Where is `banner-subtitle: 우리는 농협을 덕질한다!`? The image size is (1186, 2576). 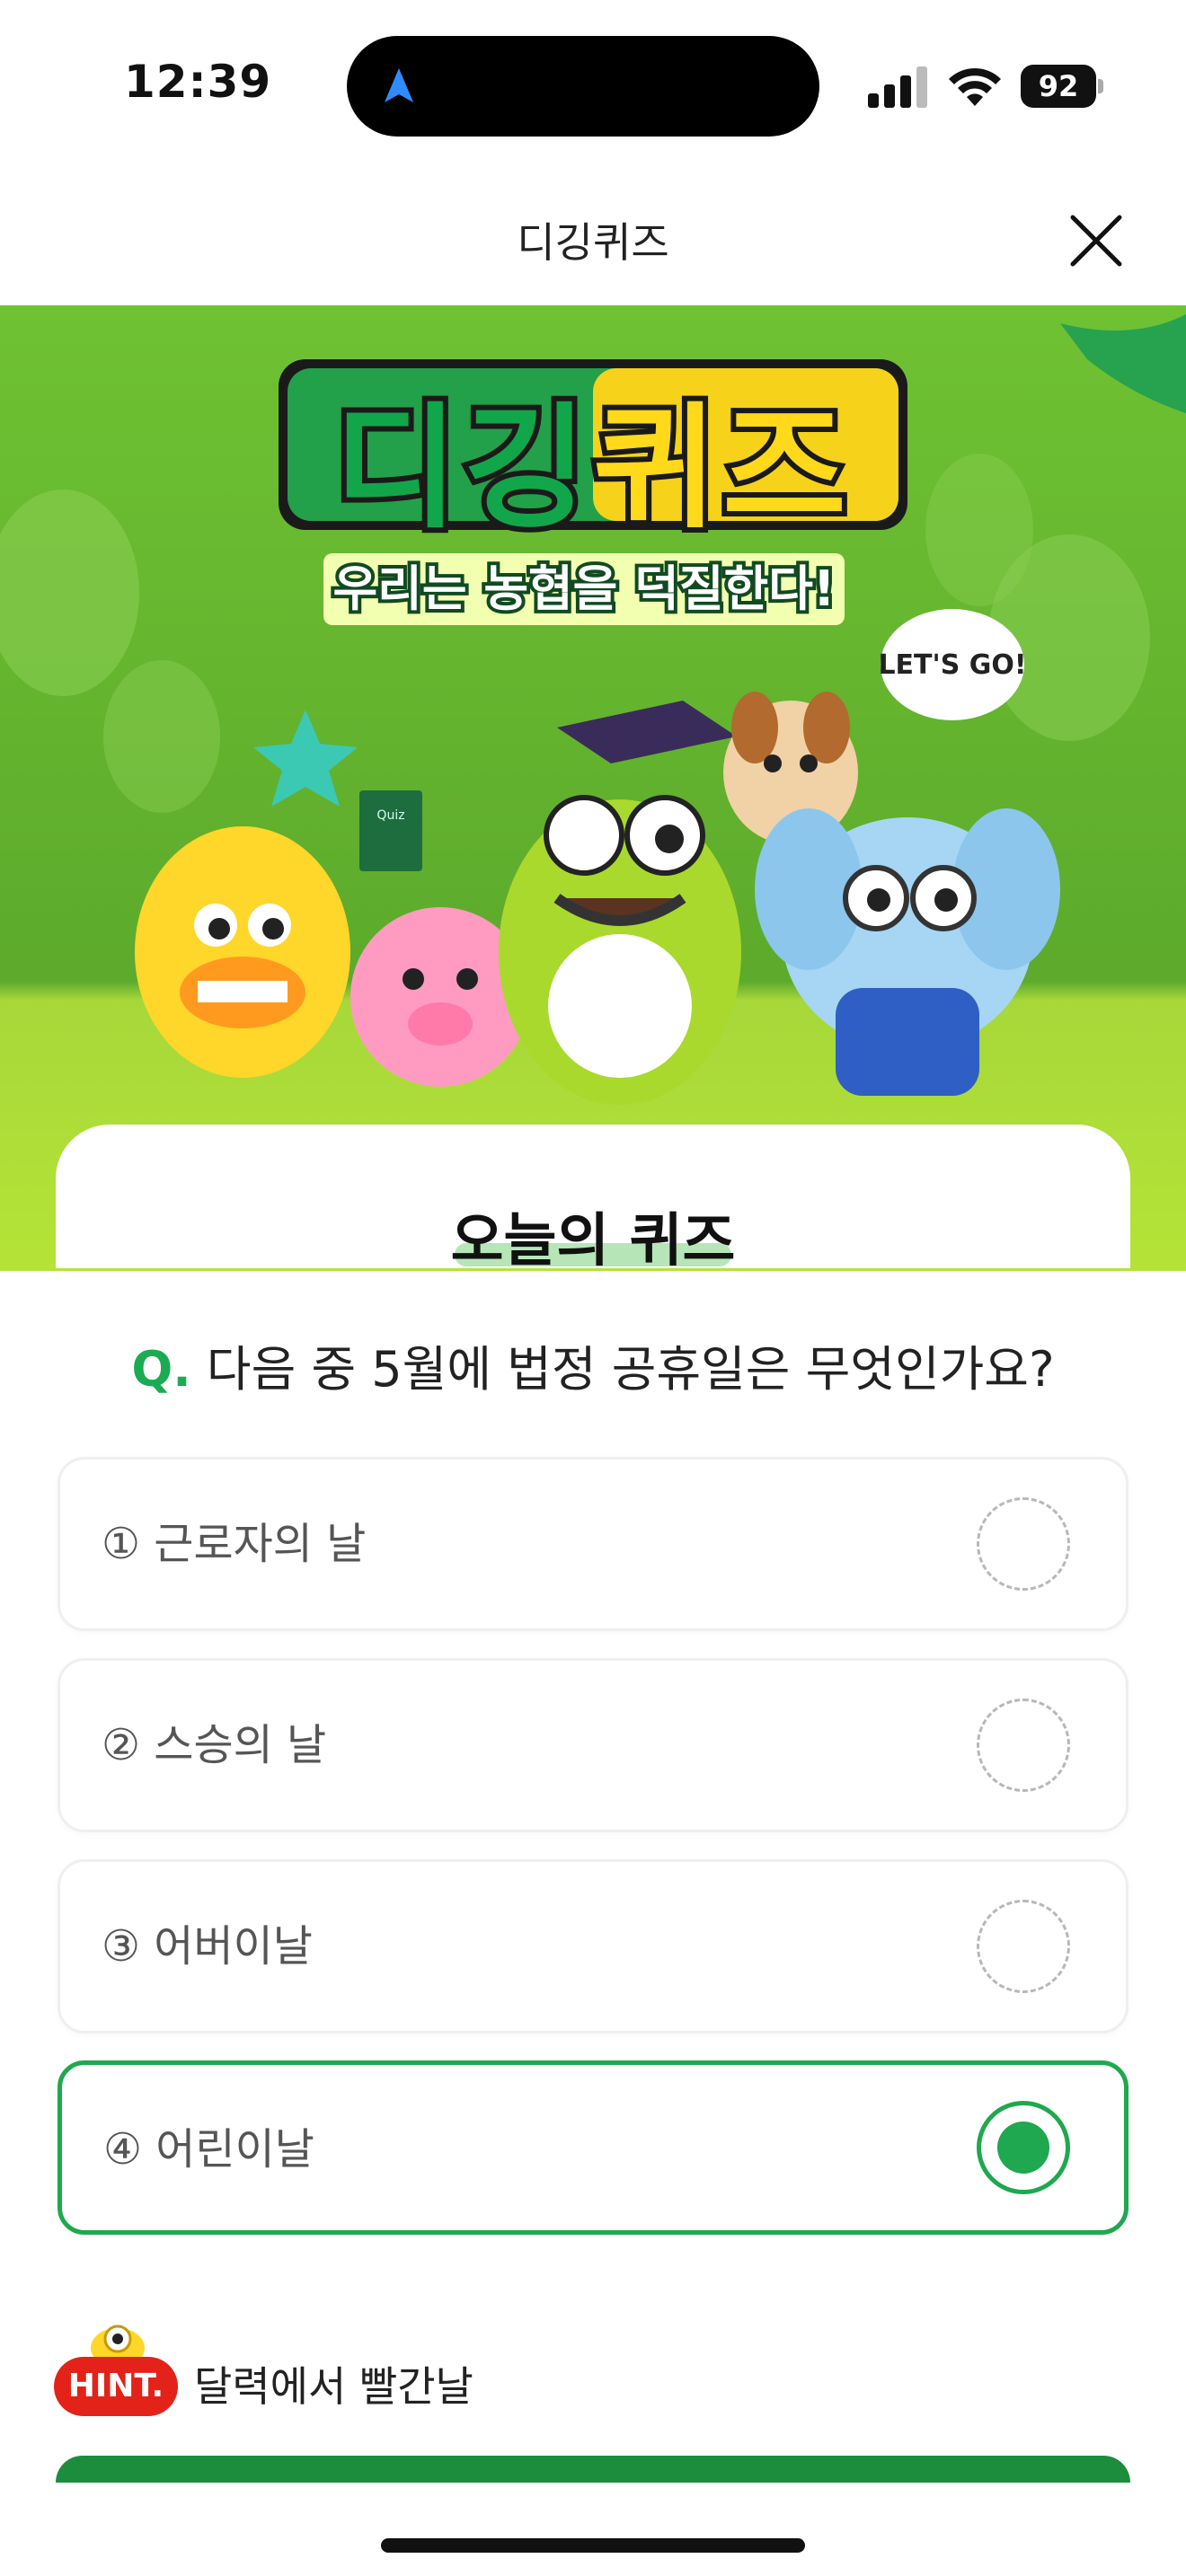 banner-subtitle: 우리는 농협을 덕질한다! is located at coordinates (584, 589).